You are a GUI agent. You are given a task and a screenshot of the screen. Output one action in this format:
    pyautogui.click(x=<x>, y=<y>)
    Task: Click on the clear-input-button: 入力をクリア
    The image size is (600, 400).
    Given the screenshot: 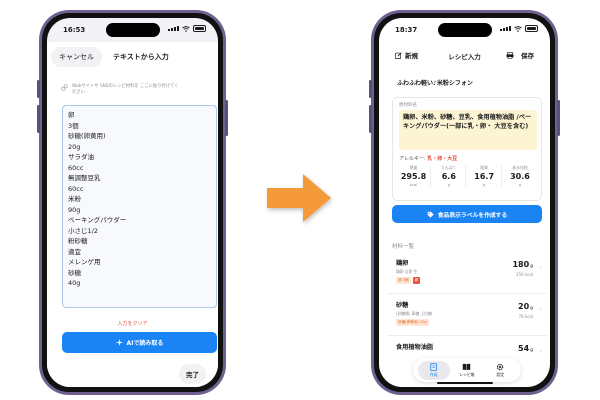 What is the action you would take?
    pyautogui.click(x=132, y=323)
    